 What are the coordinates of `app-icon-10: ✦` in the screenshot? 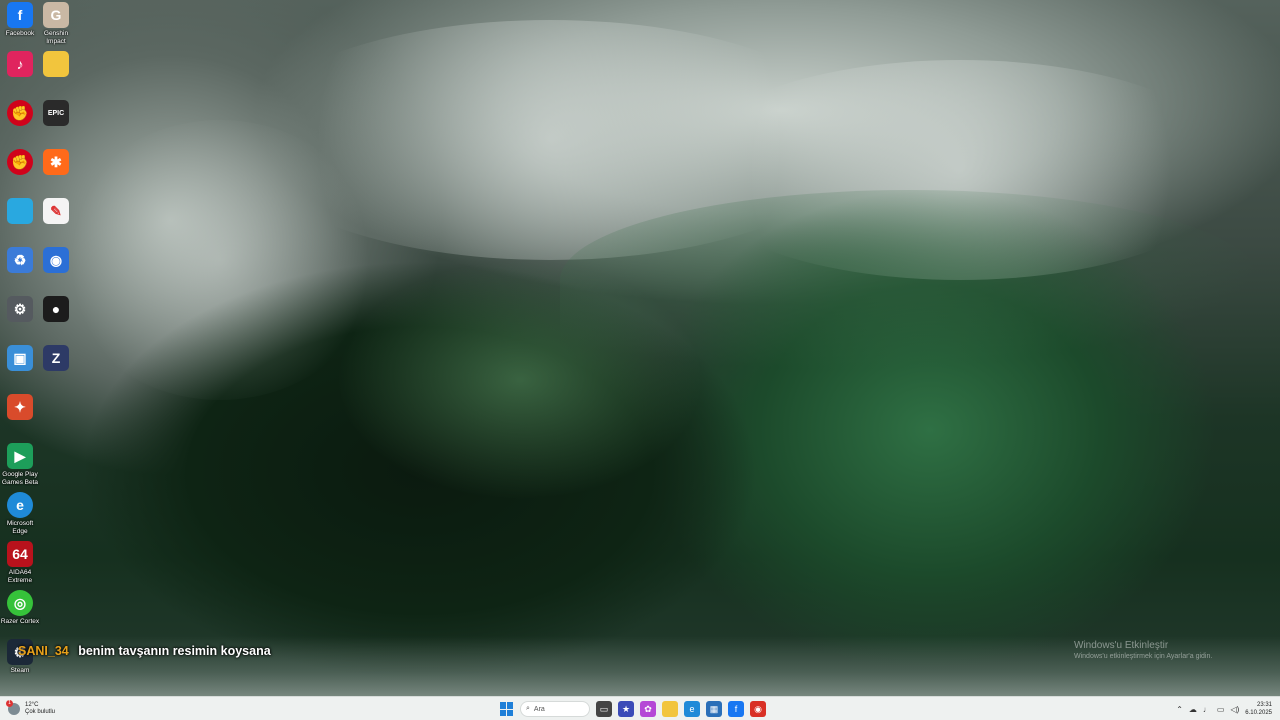 It's located at (20, 407).